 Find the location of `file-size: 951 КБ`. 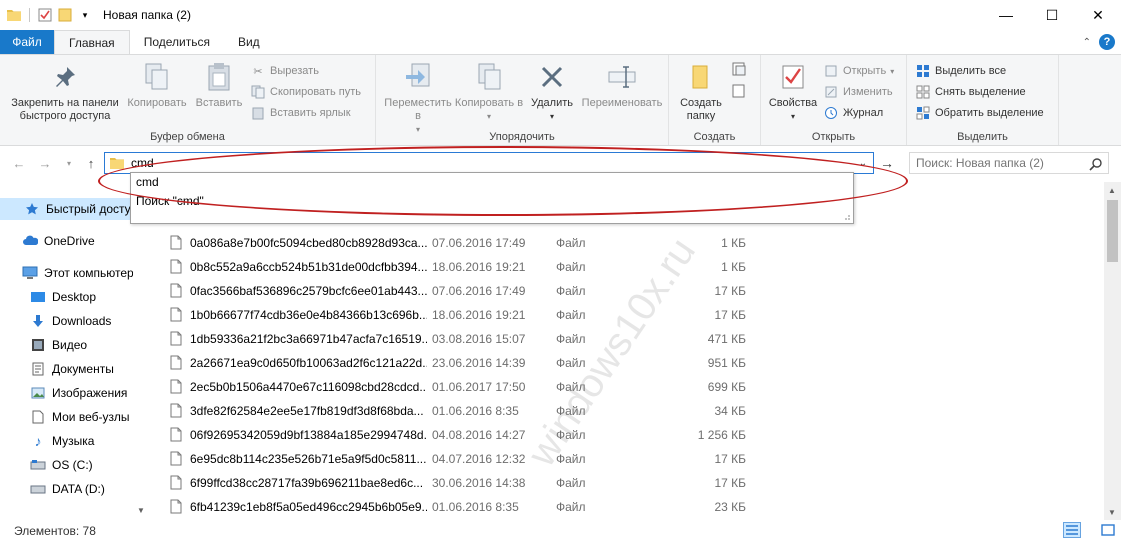

file-size: 951 КБ is located at coordinates (726, 363).